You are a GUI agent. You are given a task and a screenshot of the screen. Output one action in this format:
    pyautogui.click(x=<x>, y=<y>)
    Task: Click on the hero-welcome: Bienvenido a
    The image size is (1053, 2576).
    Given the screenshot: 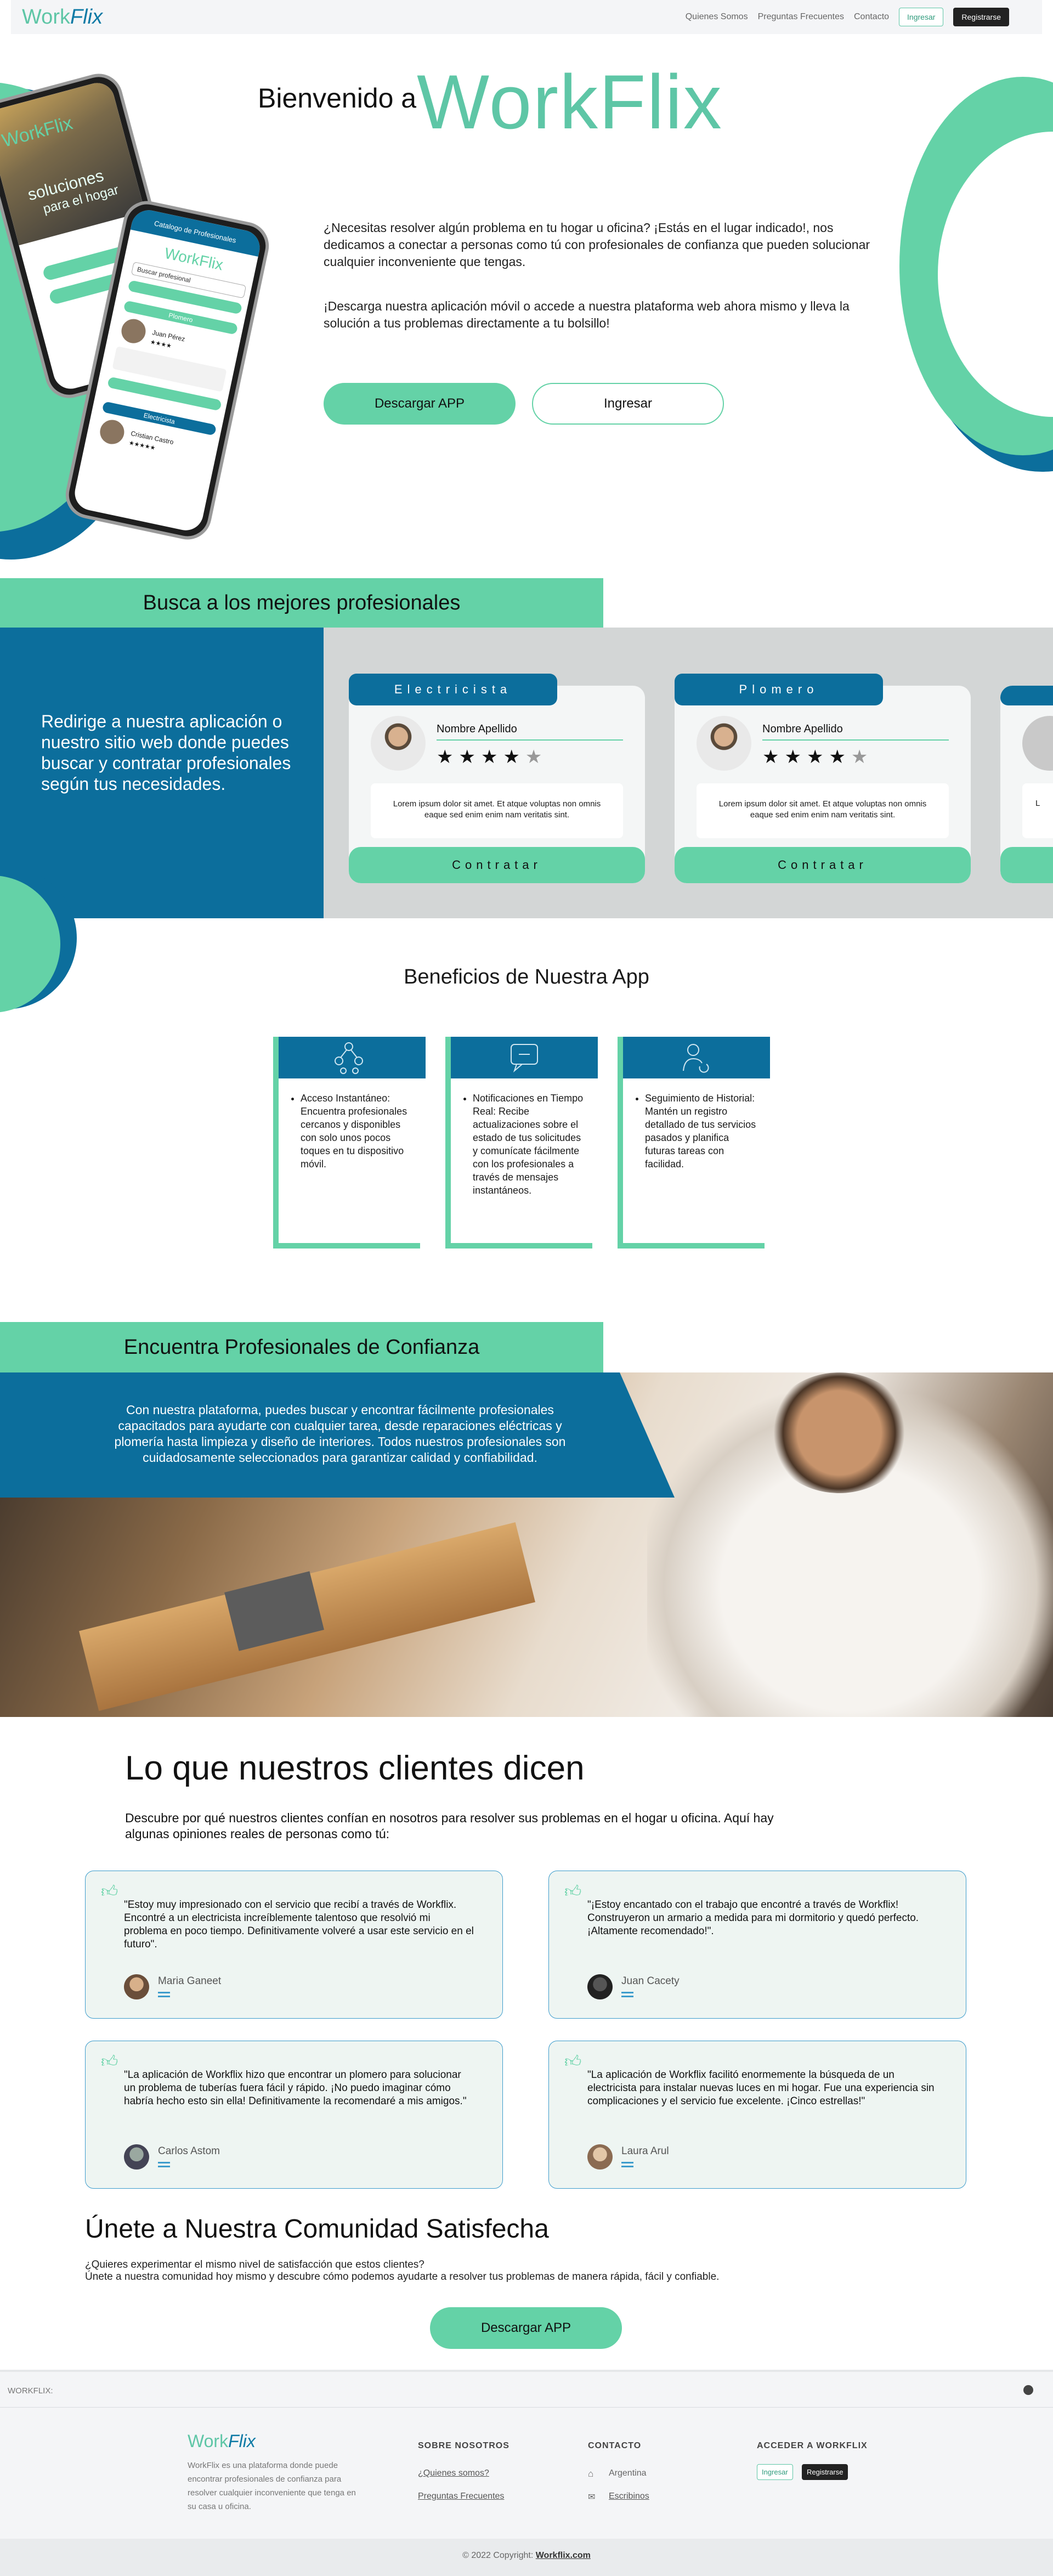 What is the action you would take?
    pyautogui.click(x=337, y=98)
    